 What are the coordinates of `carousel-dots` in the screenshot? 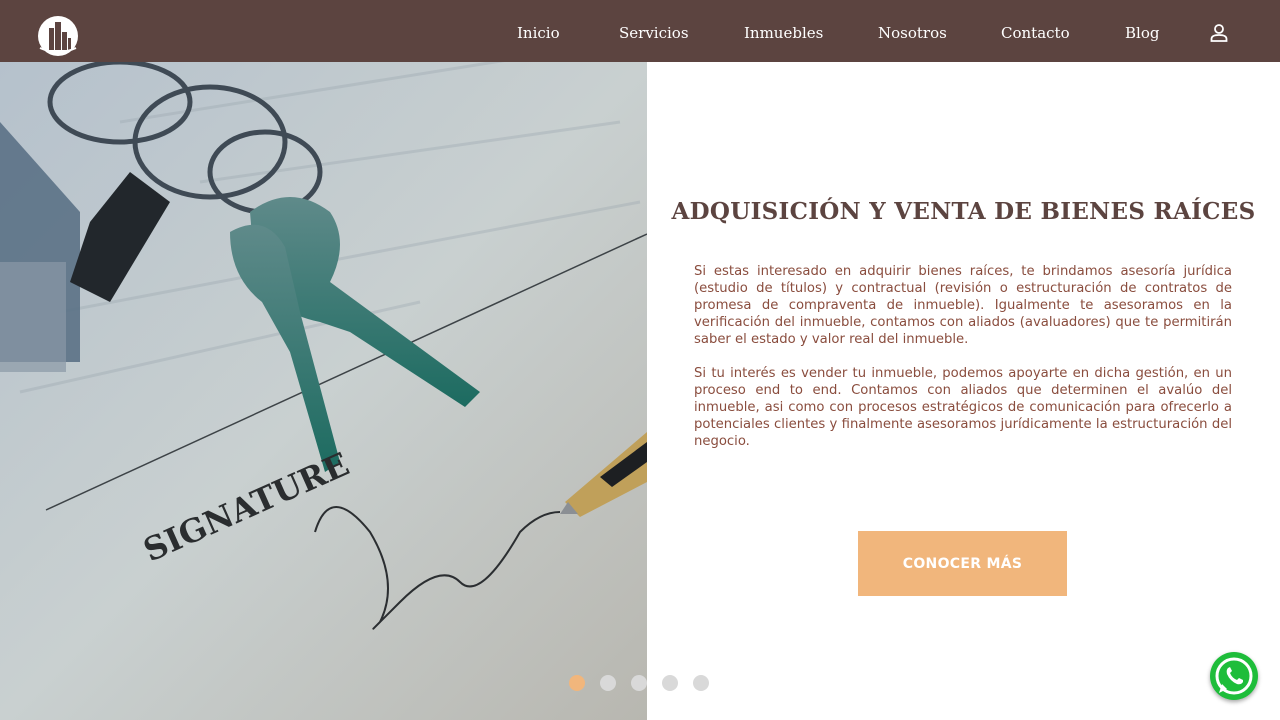 It's located at (644, 683).